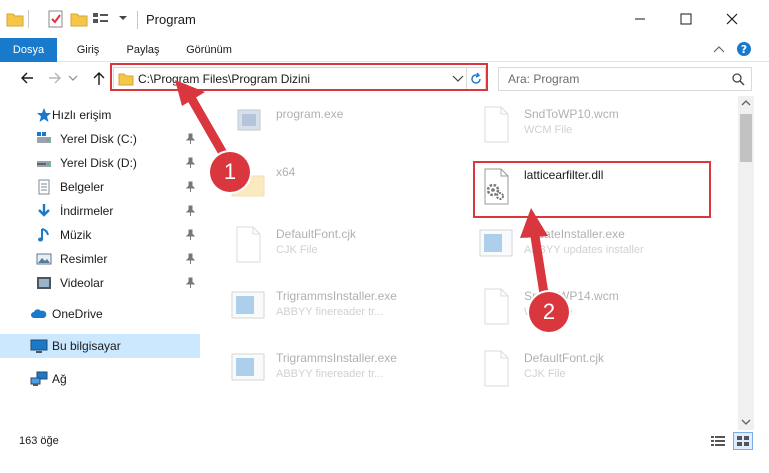 This screenshot has width=769, height=473. I want to click on arrow-to-file, so click(535, 256).